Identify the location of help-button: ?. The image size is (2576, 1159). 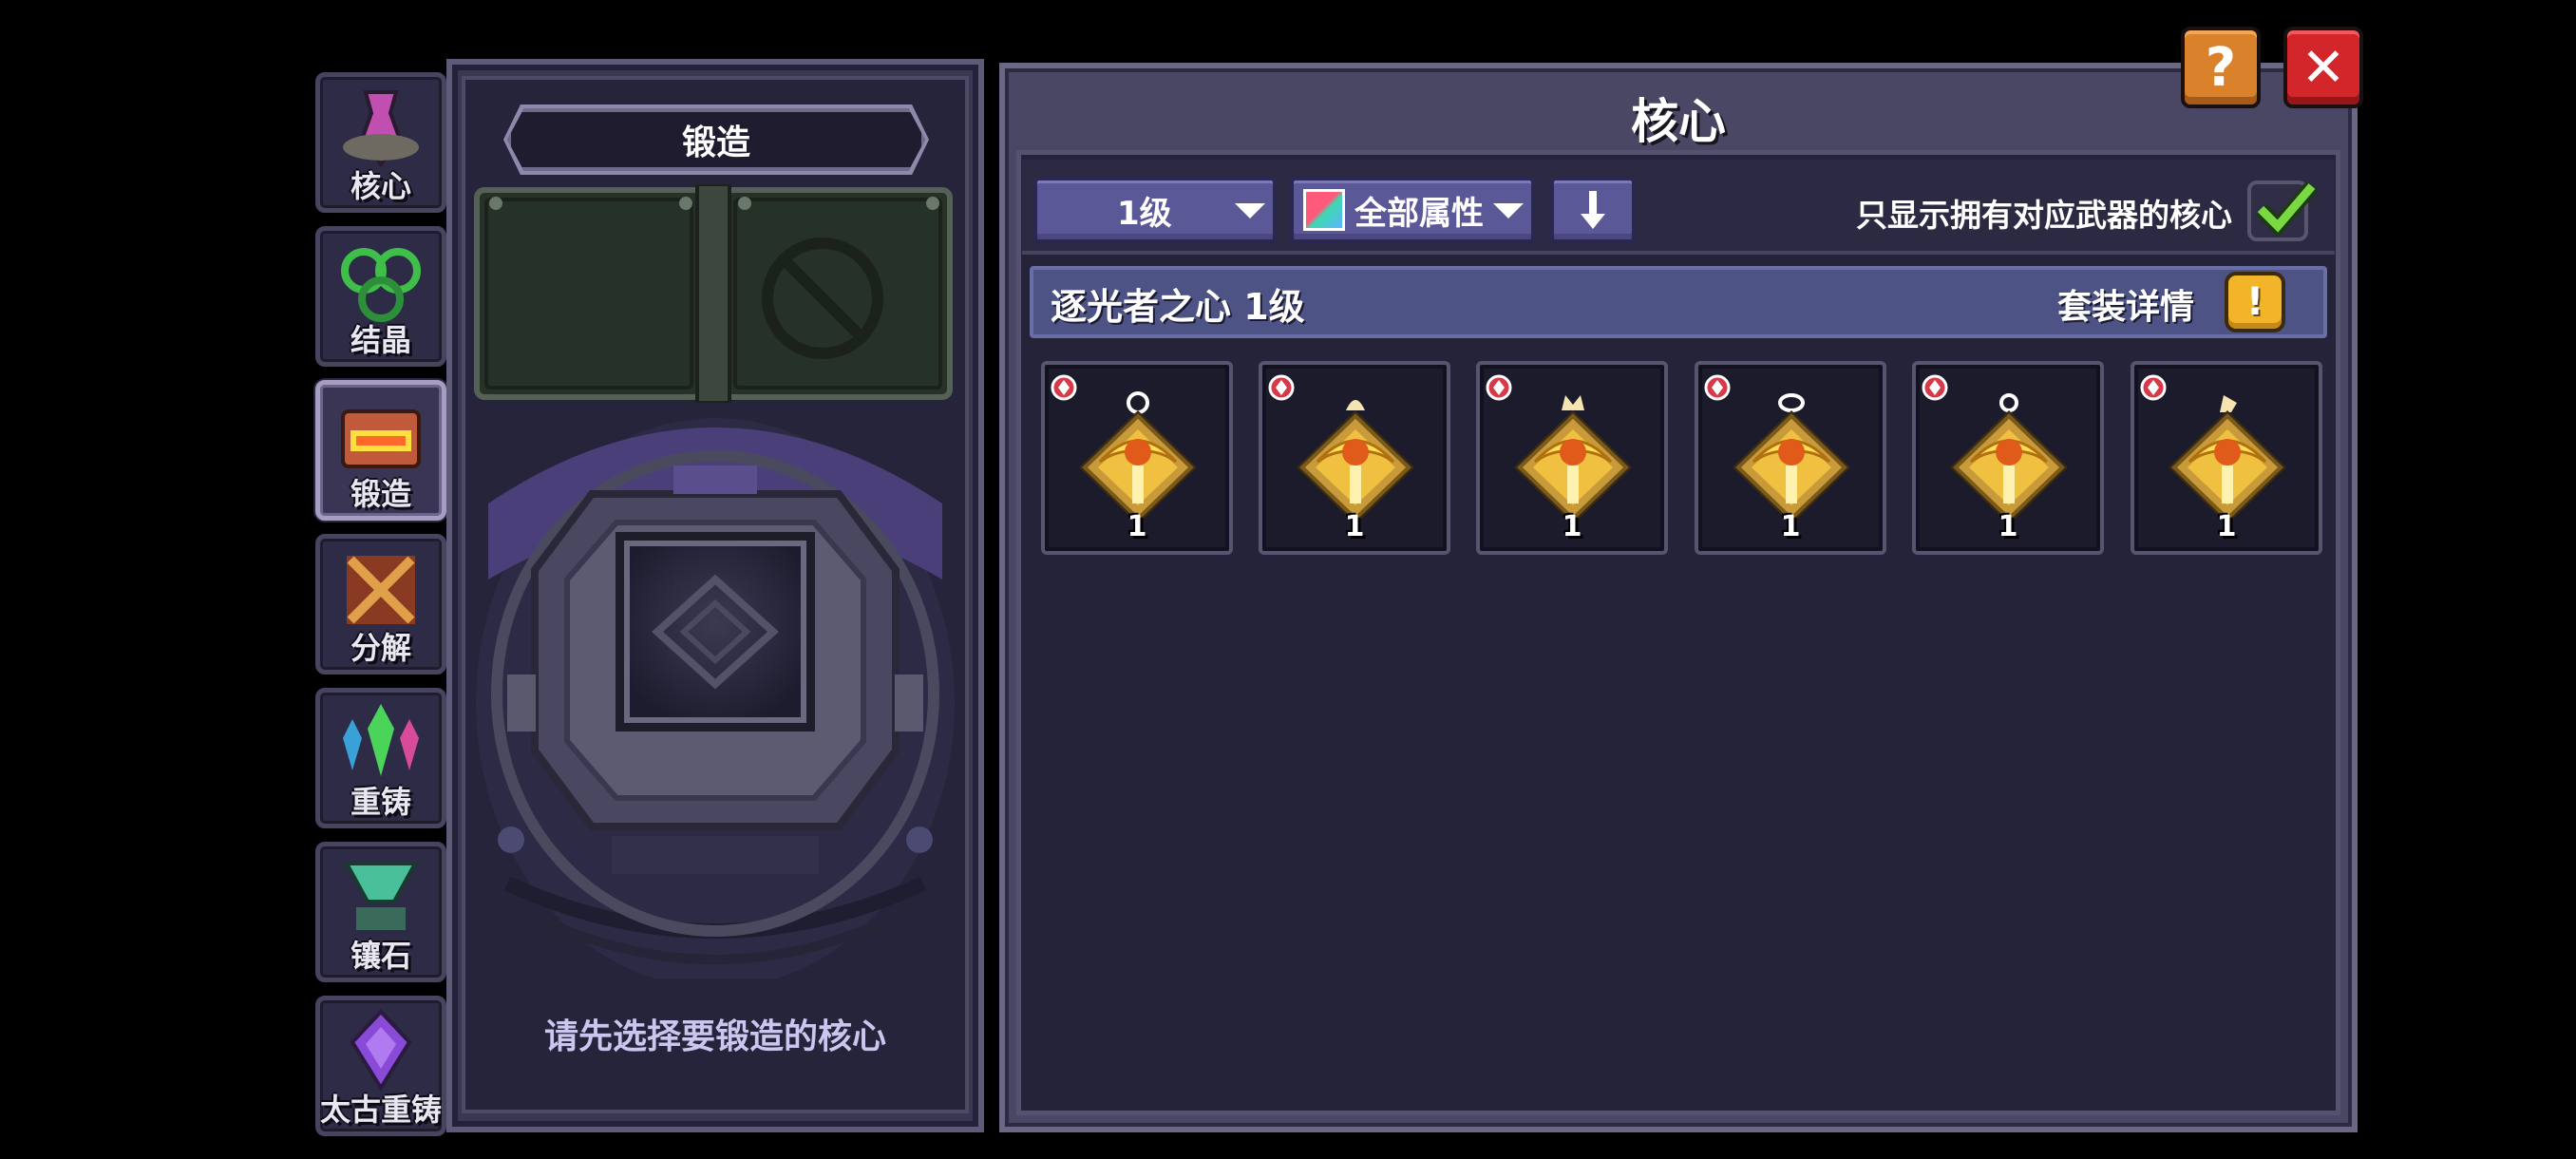
(2221, 67).